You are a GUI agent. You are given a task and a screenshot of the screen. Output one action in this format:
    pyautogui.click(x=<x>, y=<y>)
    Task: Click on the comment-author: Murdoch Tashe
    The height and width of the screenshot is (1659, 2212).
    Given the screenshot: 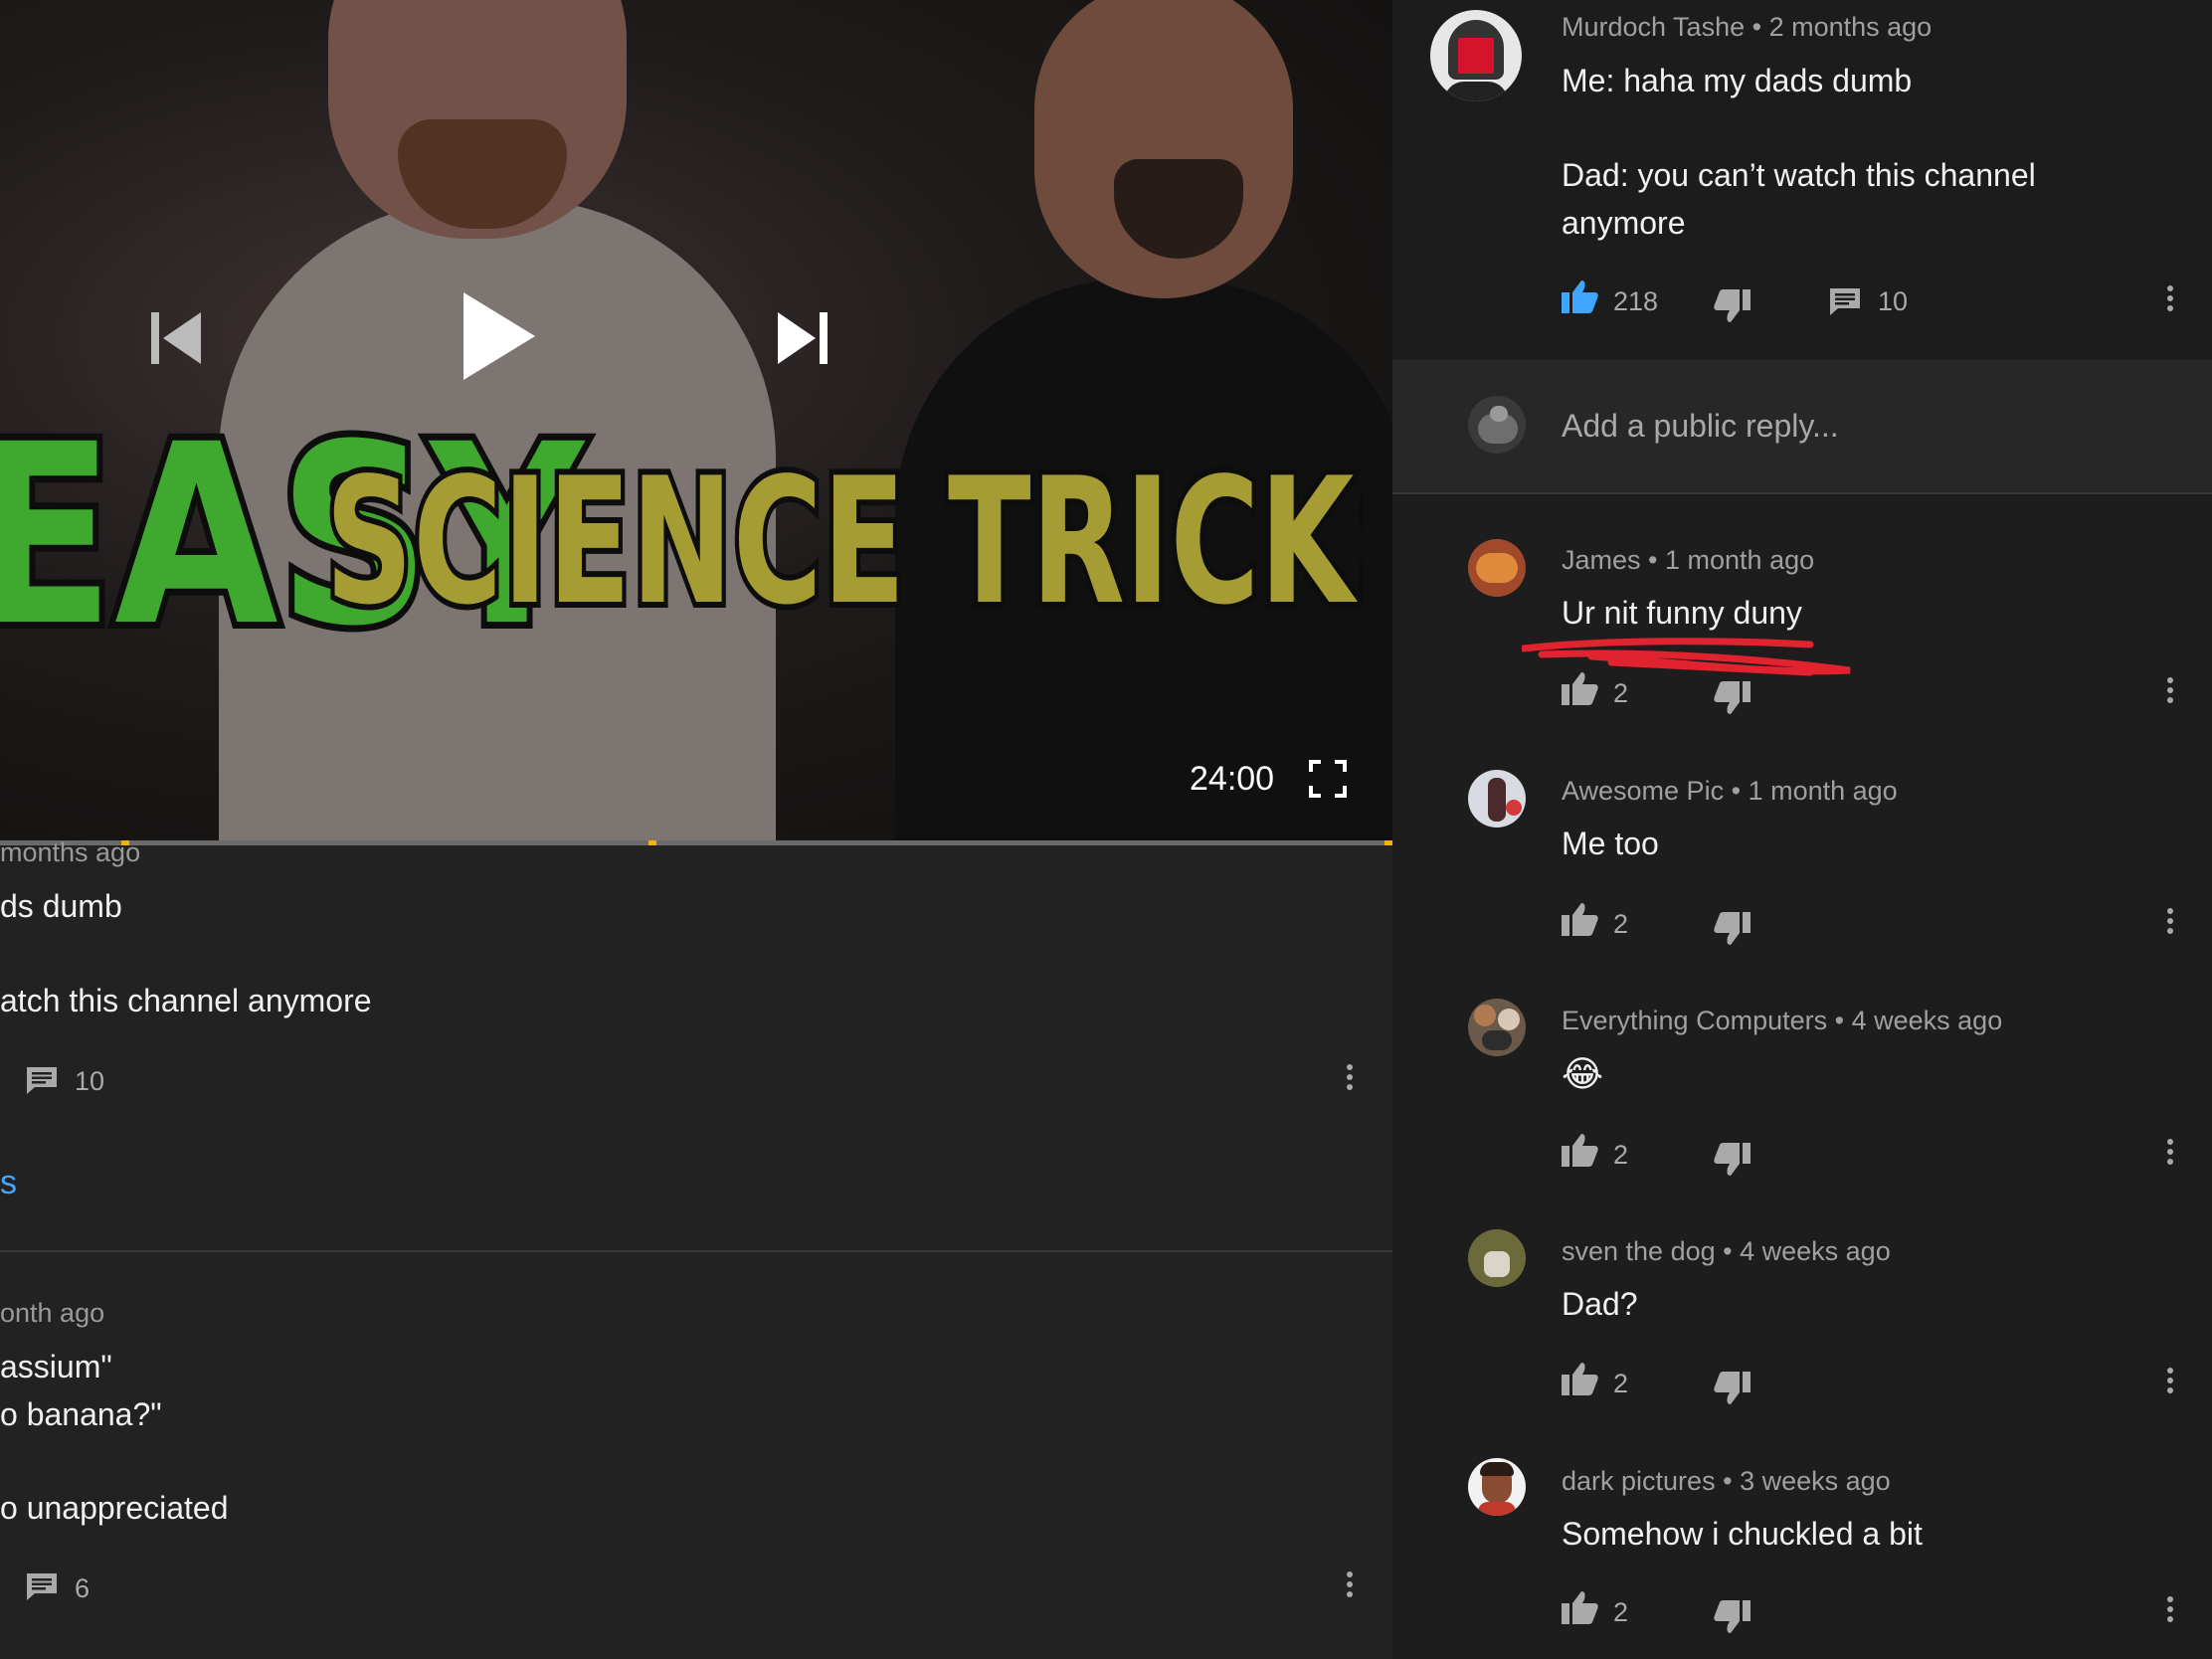 What is the action you would take?
    pyautogui.click(x=1653, y=27)
    